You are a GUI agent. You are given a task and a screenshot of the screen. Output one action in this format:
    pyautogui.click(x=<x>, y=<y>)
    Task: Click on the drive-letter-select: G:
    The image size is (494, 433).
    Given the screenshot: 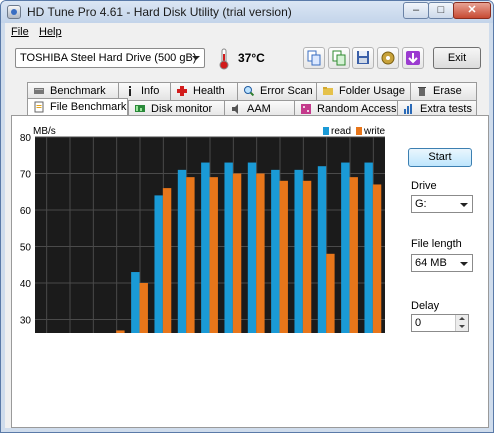 What is the action you would take?
    pyautogui.click(x=442, y=204)
    